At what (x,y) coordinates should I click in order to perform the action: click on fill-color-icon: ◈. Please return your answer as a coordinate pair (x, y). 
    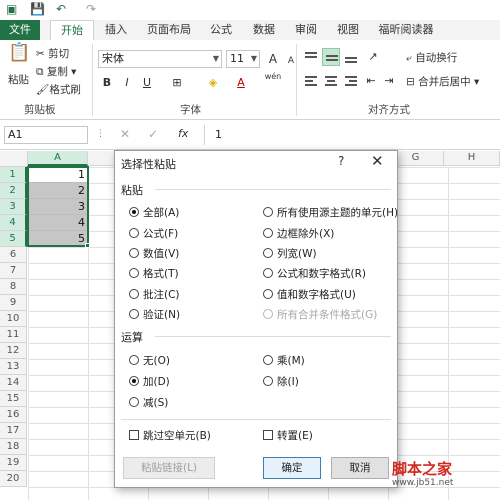
    Looking at the image, I should click on (213, 83).